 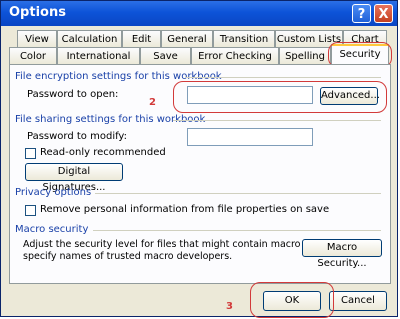 I want to click on tab-spelling: Spelling, so click(x=305, y=55).